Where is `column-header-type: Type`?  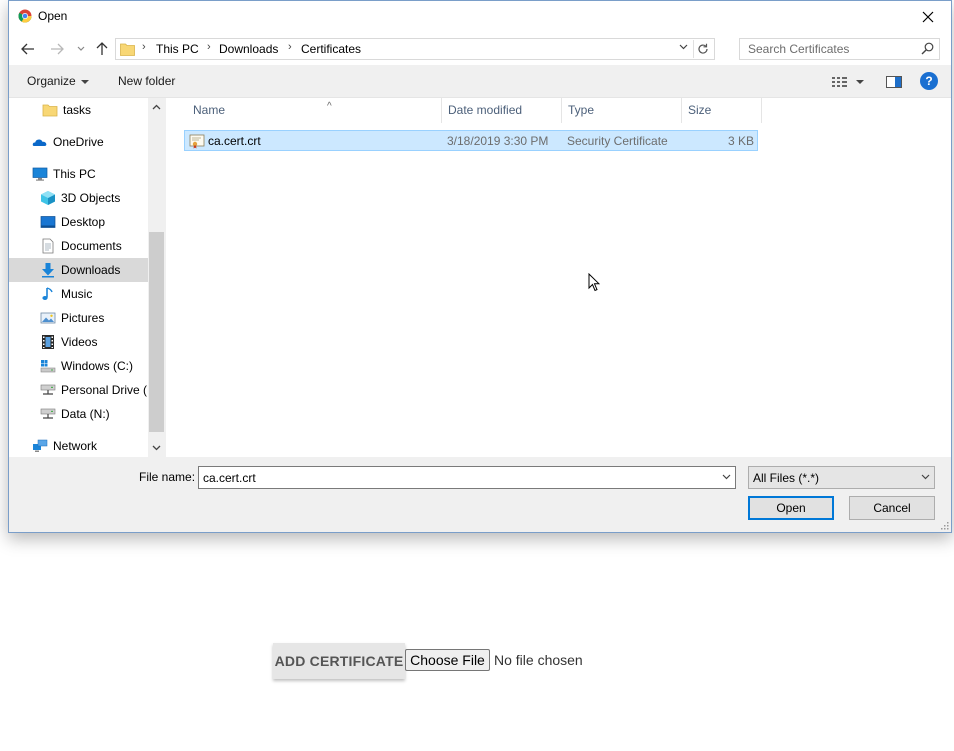
column-header-type: Type is located at coordinates (622, 110).